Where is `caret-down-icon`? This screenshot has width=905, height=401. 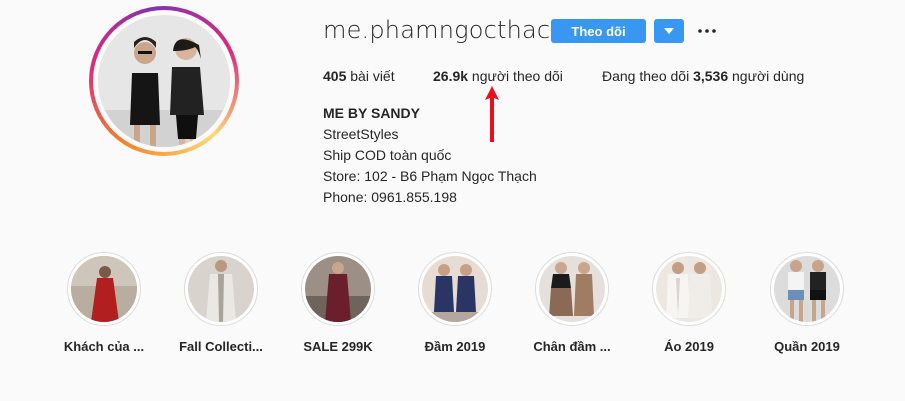 caret-down-icon is located at coordinates (669, 31).